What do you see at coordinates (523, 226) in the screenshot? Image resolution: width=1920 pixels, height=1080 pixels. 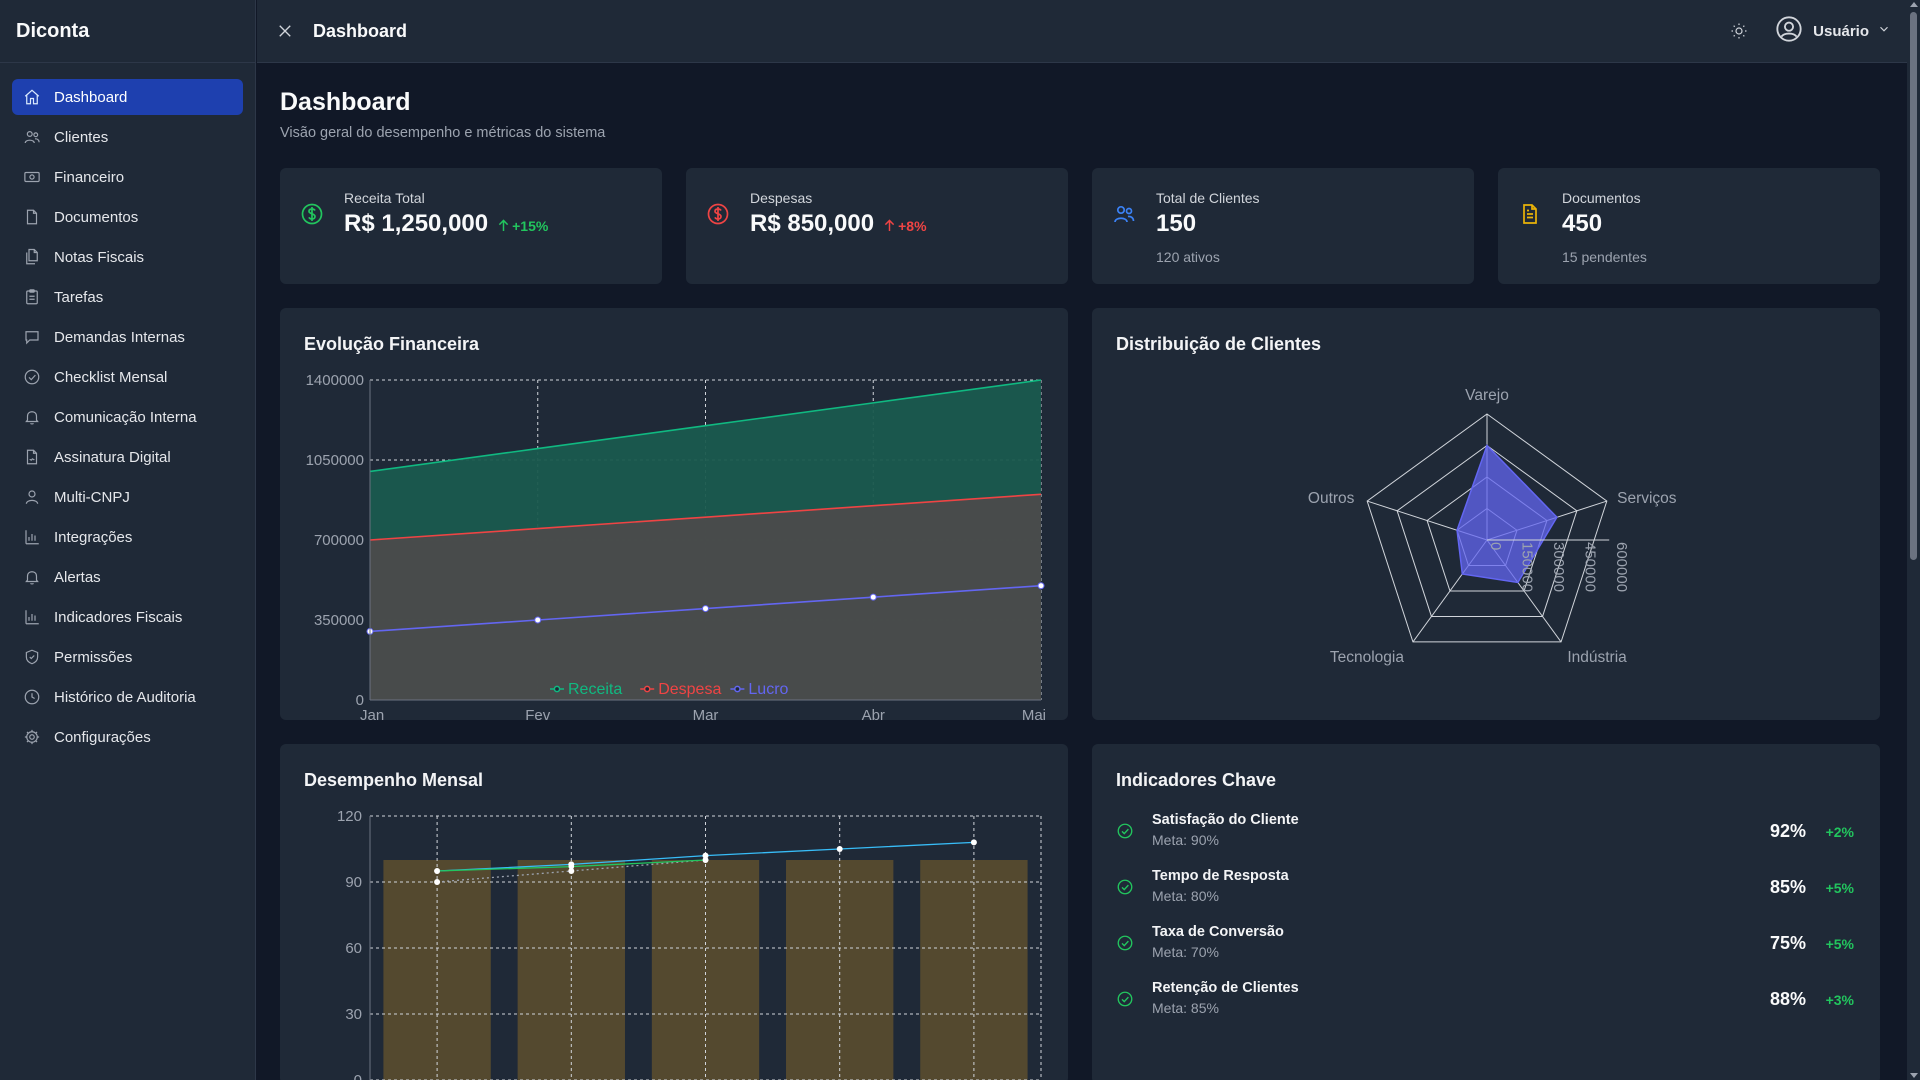 I see `trend-badge: +15%` at bounding box center [523, 226].